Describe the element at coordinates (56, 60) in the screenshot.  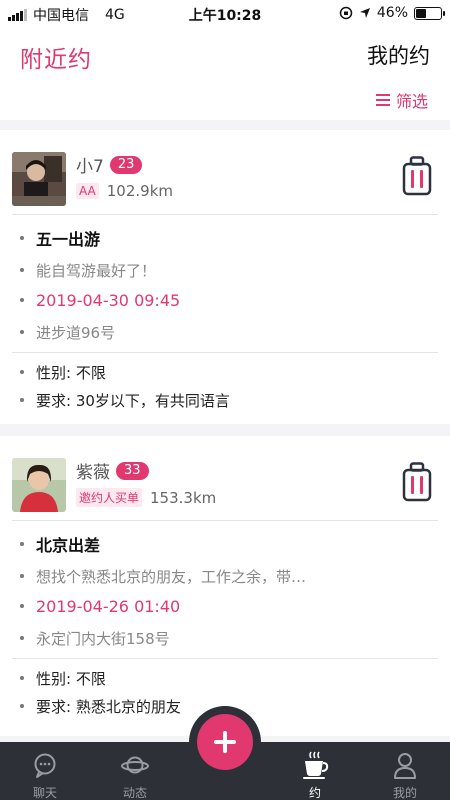
I see `page-title: 附近约` at that location.